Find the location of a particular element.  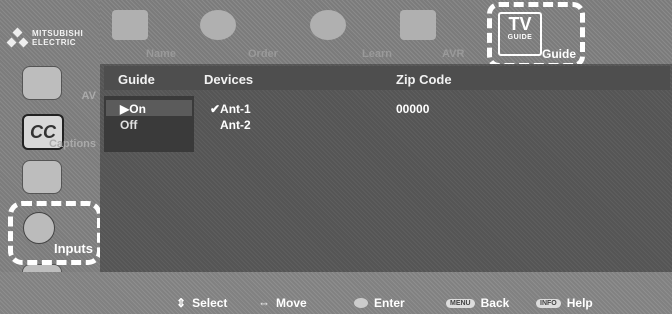

avr-icon is located at coordinates (418, 25).